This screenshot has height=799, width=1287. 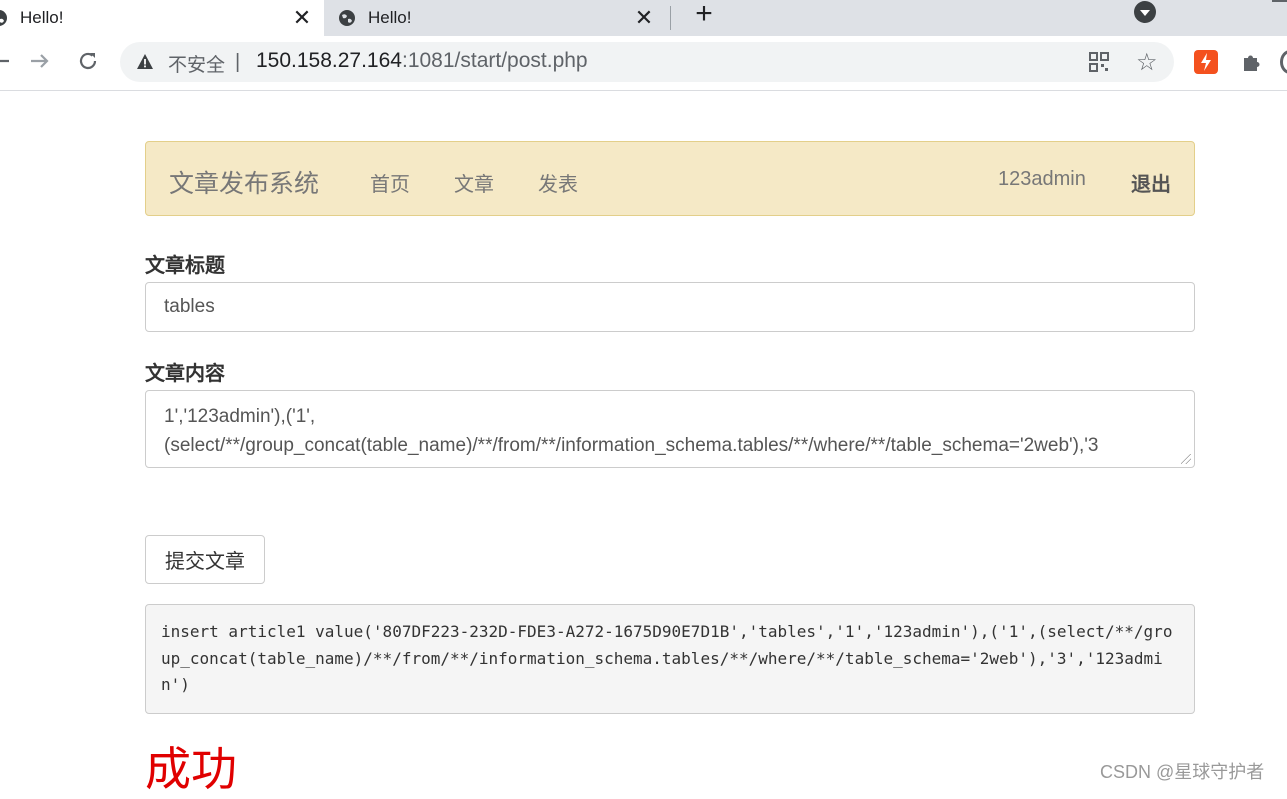 I want to click on nav-user: 123admin, so click(x=1042, y=179).